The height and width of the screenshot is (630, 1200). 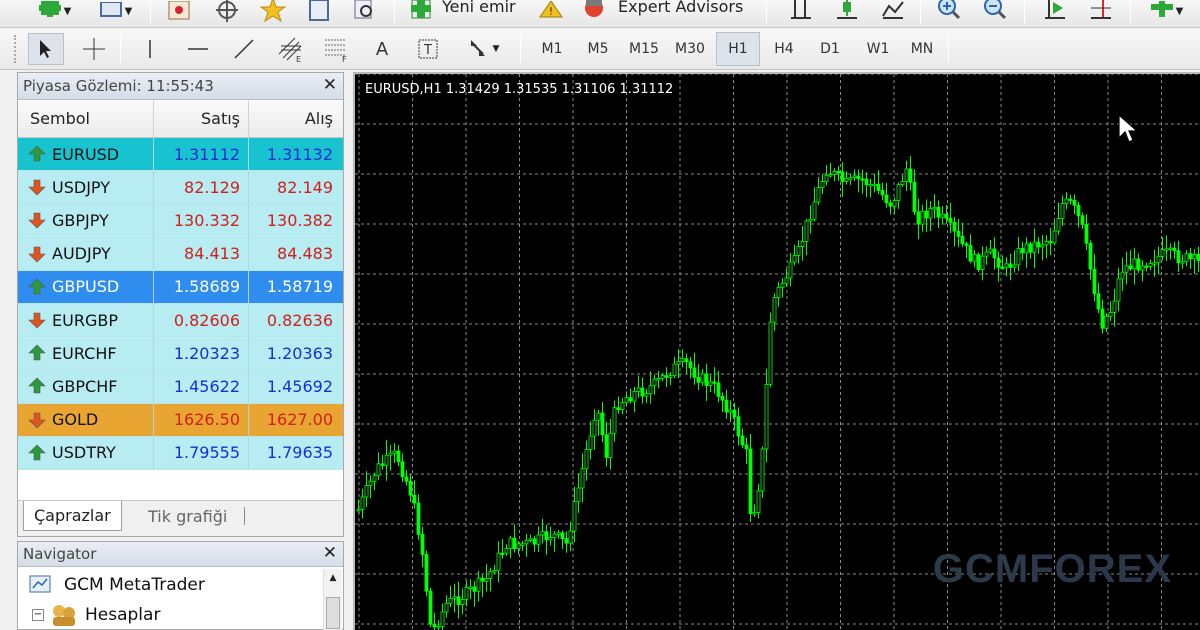 I want to click on ask-cell: 0.82636, so click(x=299, y=320).